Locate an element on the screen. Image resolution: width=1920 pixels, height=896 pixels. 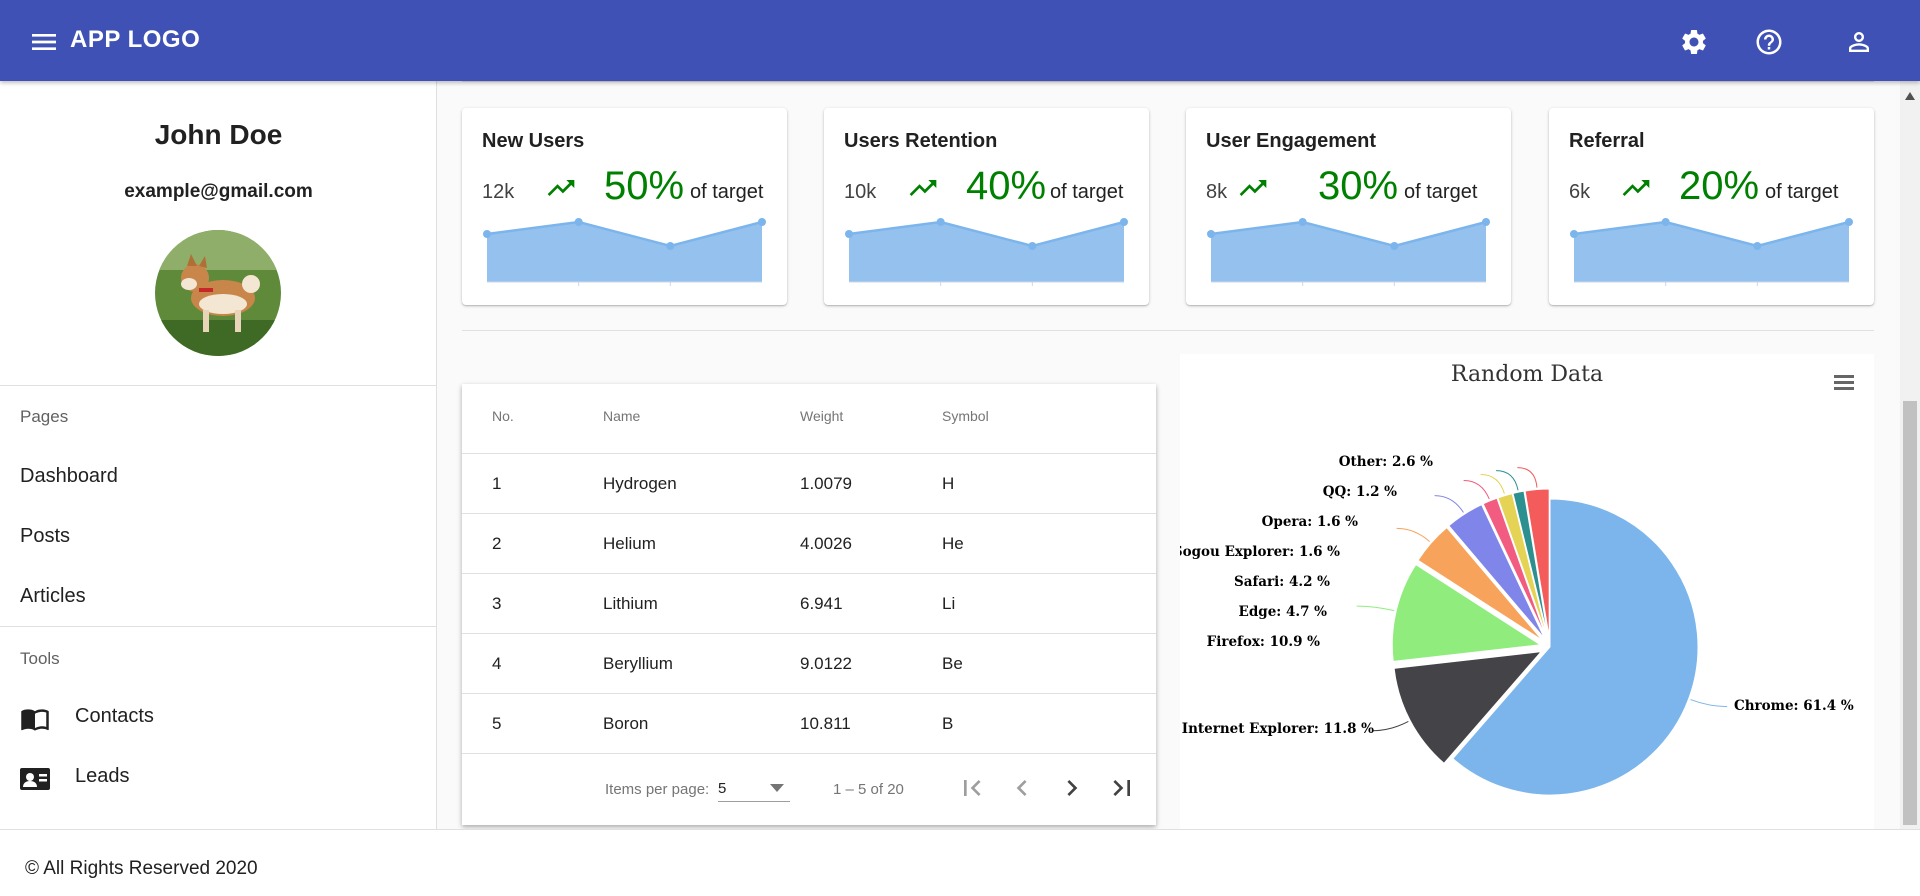
top-app-bar: APP LOGO is located at coordinates (960, 40).